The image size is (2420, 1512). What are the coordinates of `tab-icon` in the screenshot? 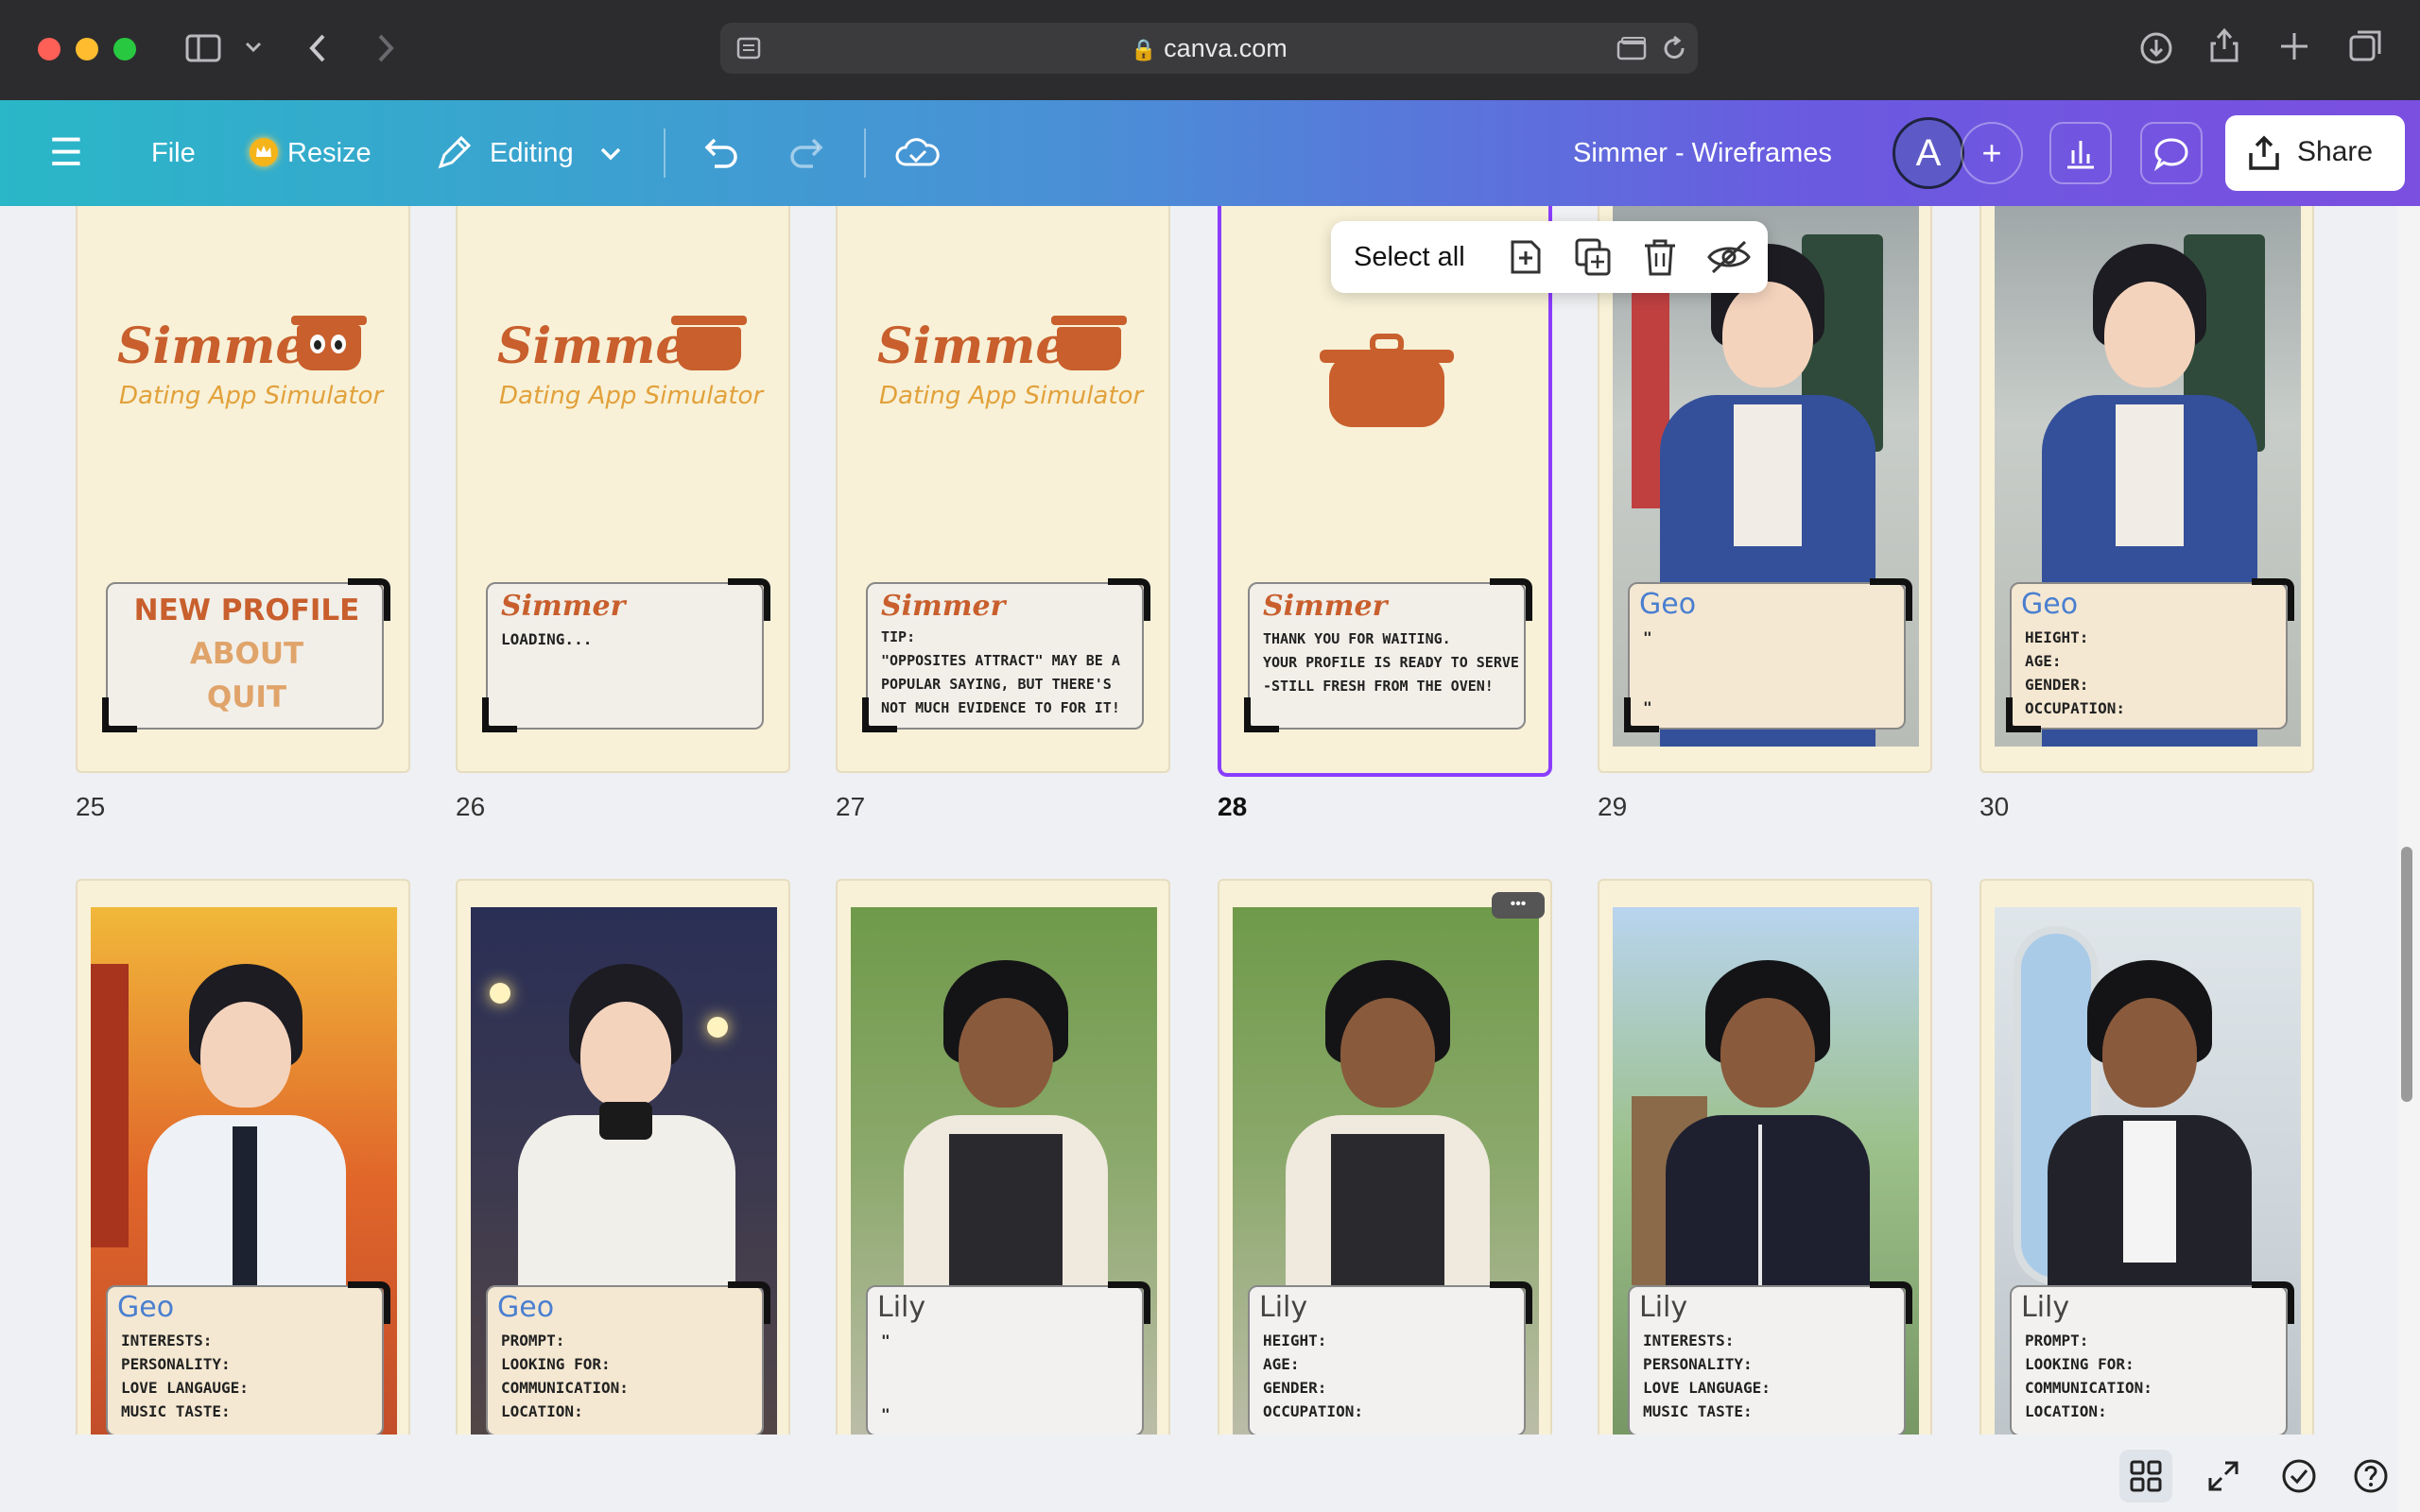 It's located at (1632, 49).